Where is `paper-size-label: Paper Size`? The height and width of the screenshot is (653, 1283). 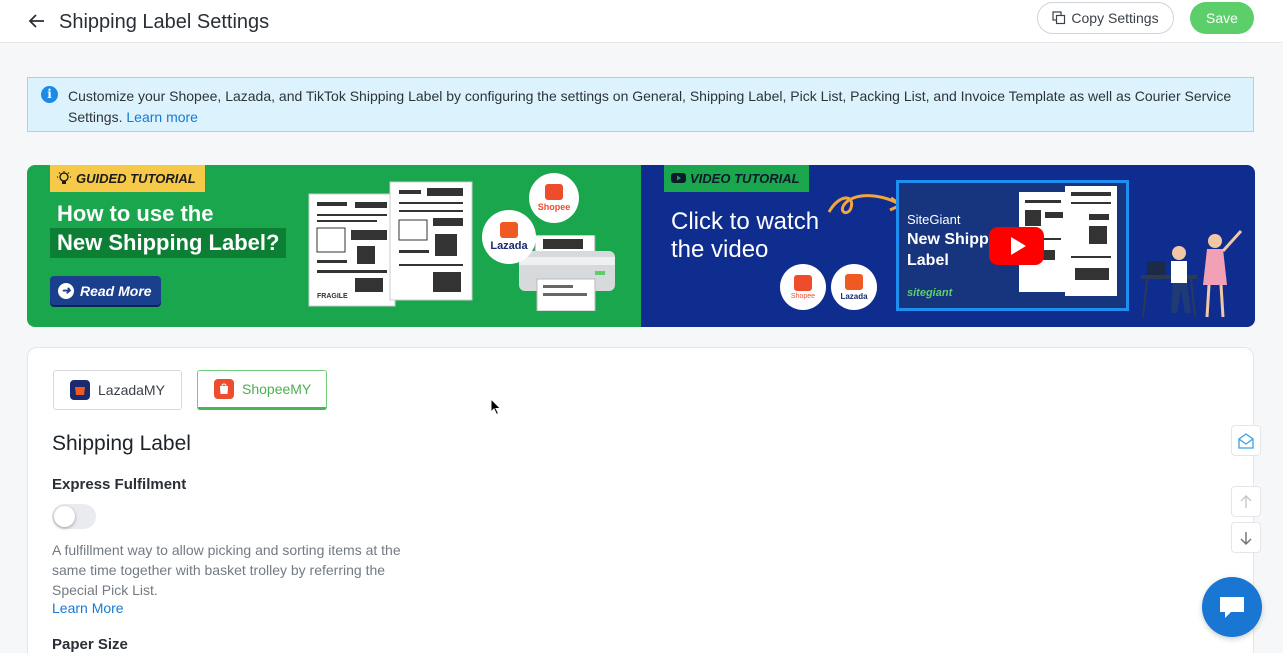 paper-size-label: Paper Size is located at coordinates (90, 644).